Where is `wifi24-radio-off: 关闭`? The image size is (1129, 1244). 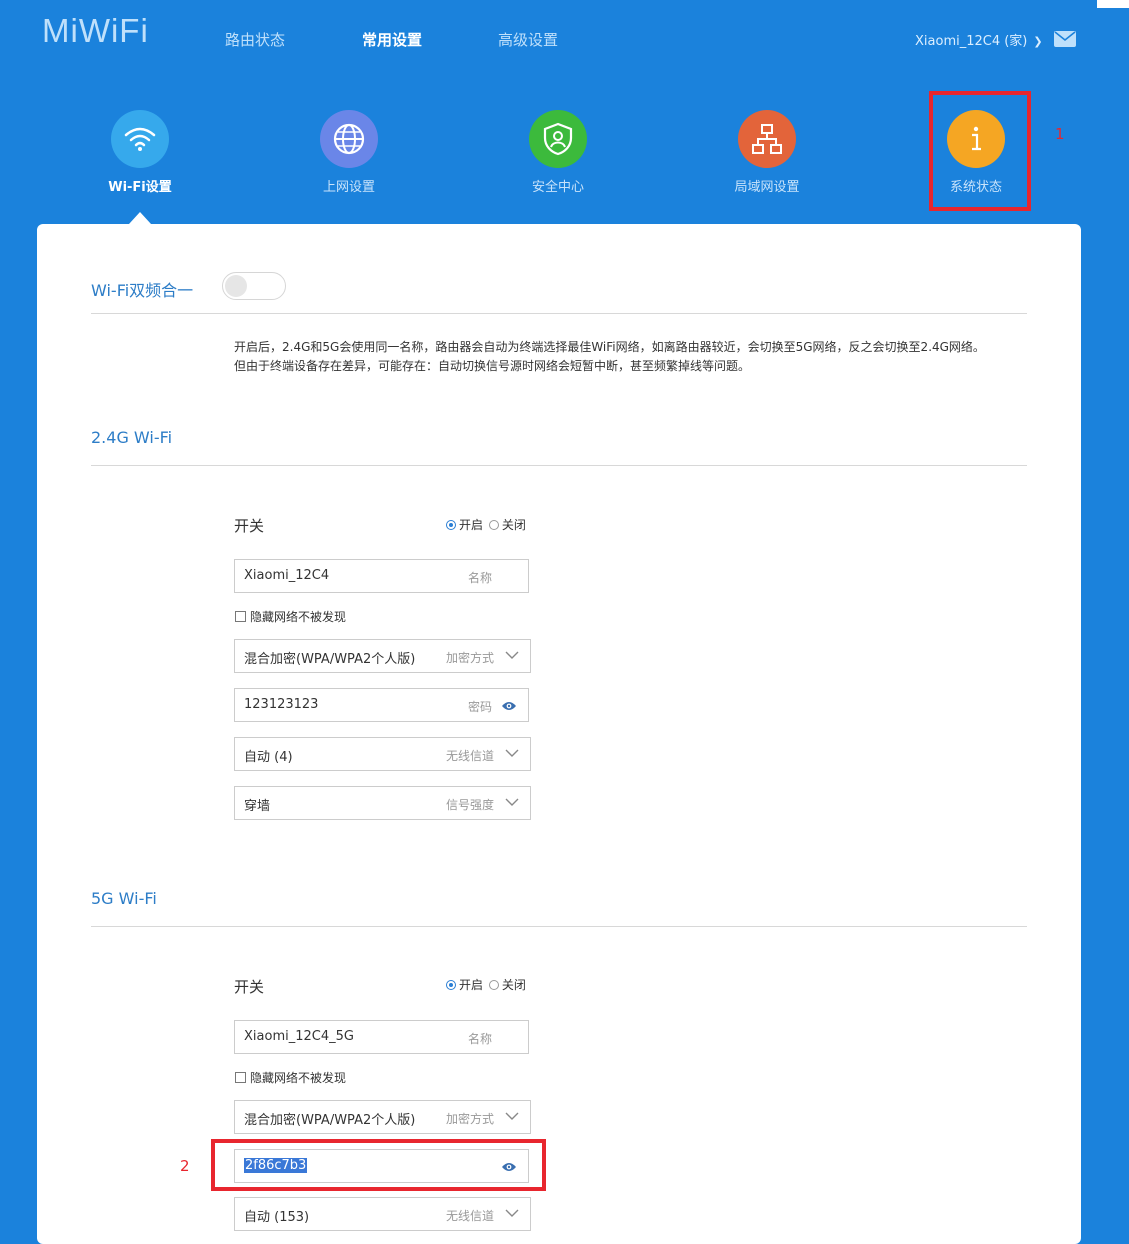 wifi24-radio-off: 关闭 is located at coordinates (507, 524).